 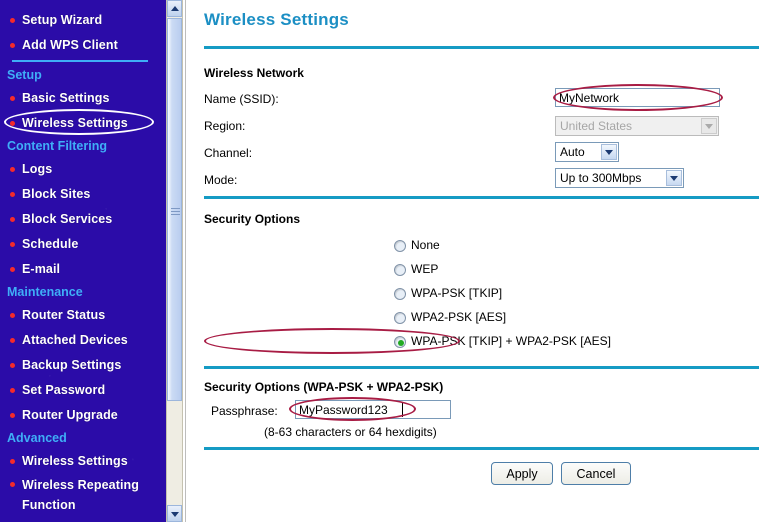 I want to click on sidebar-item-label: Router Upgrade, so click(x=70, y=415).